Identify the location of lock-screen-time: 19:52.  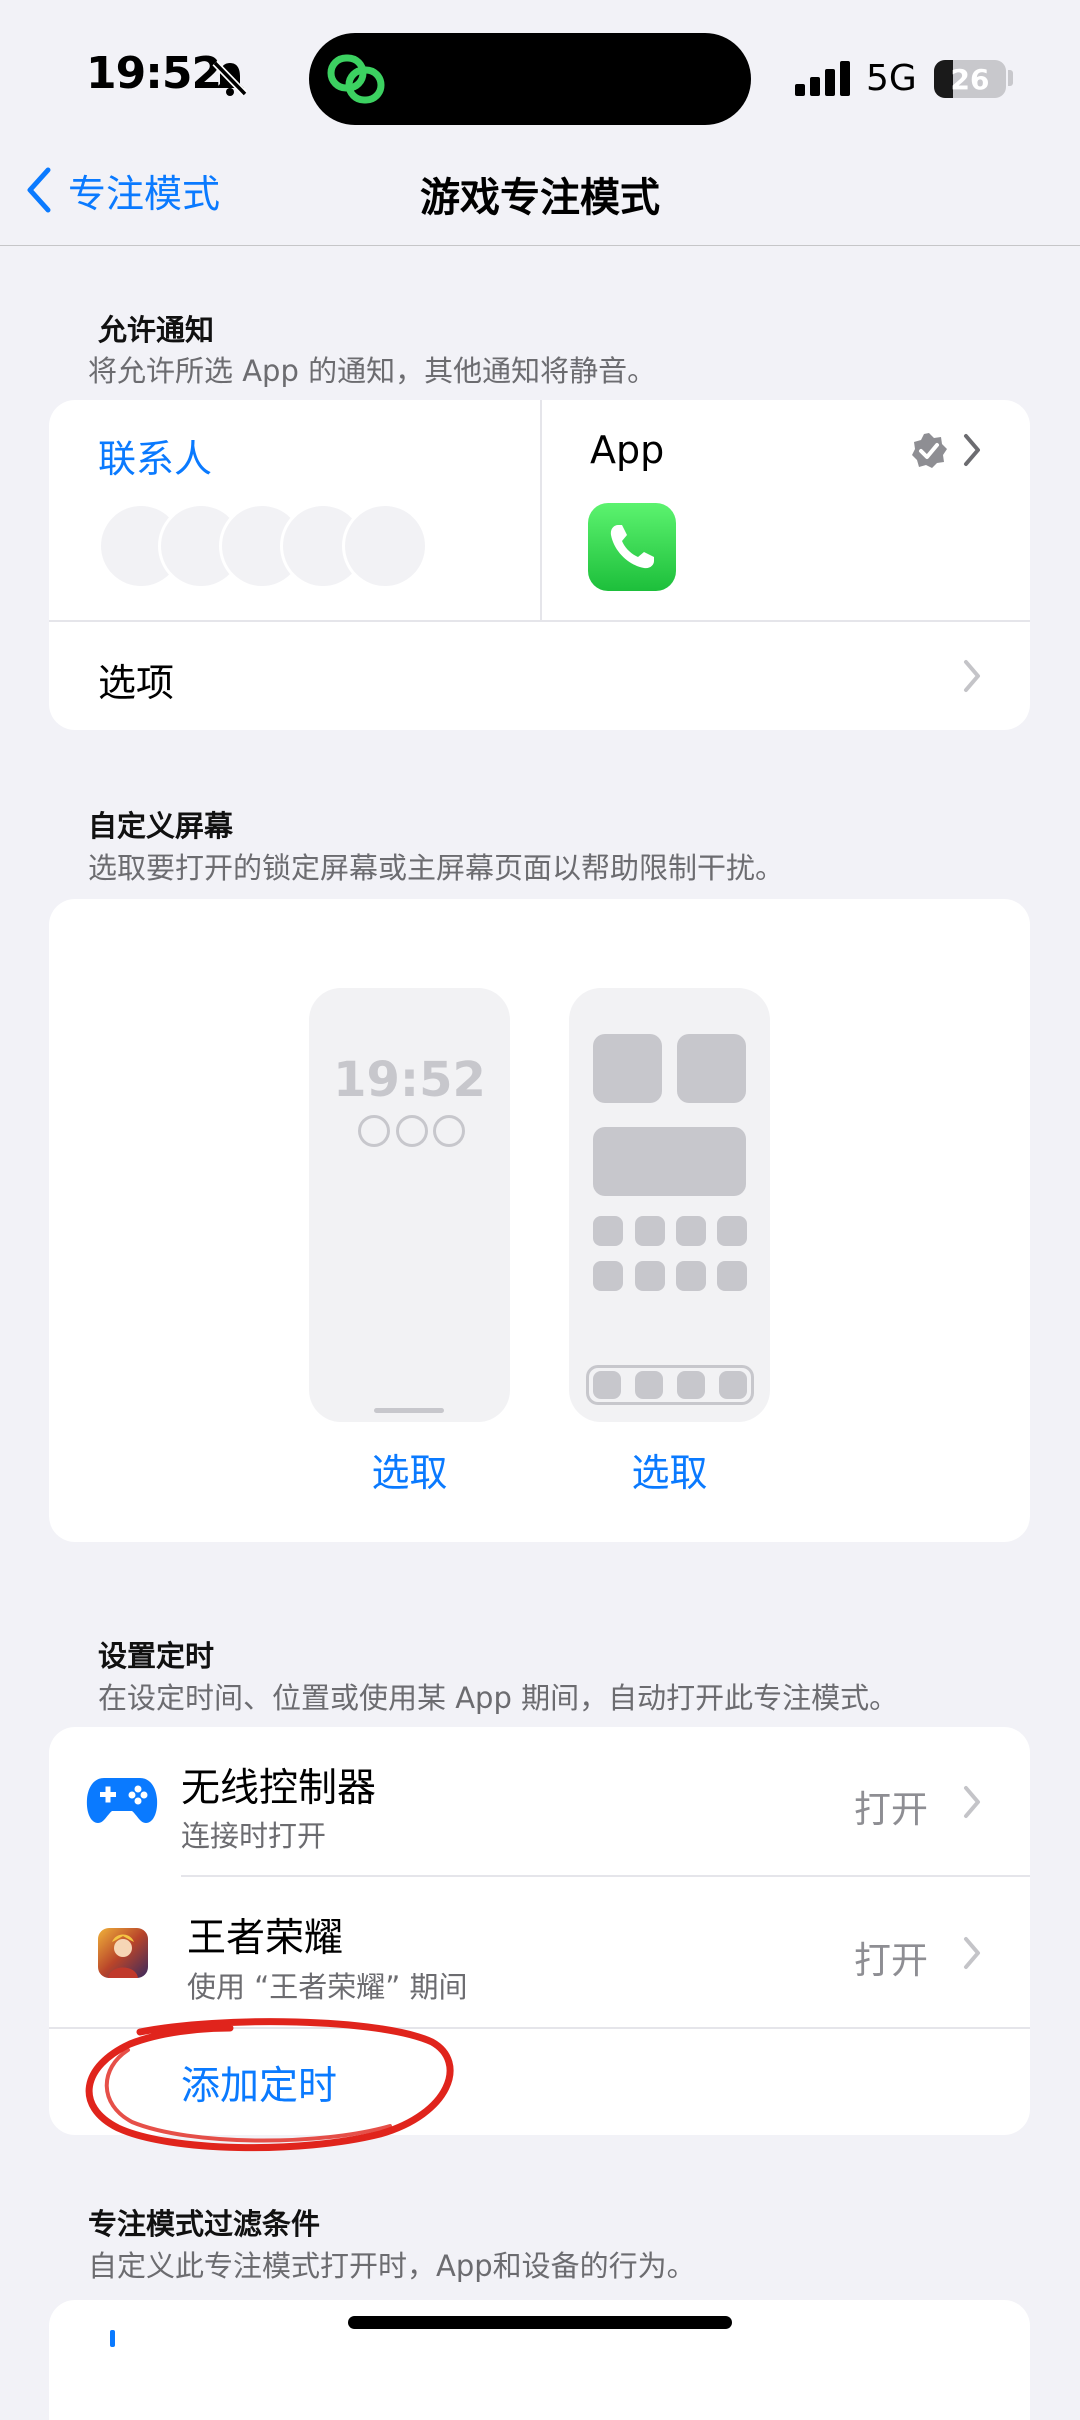
(409, 1080).